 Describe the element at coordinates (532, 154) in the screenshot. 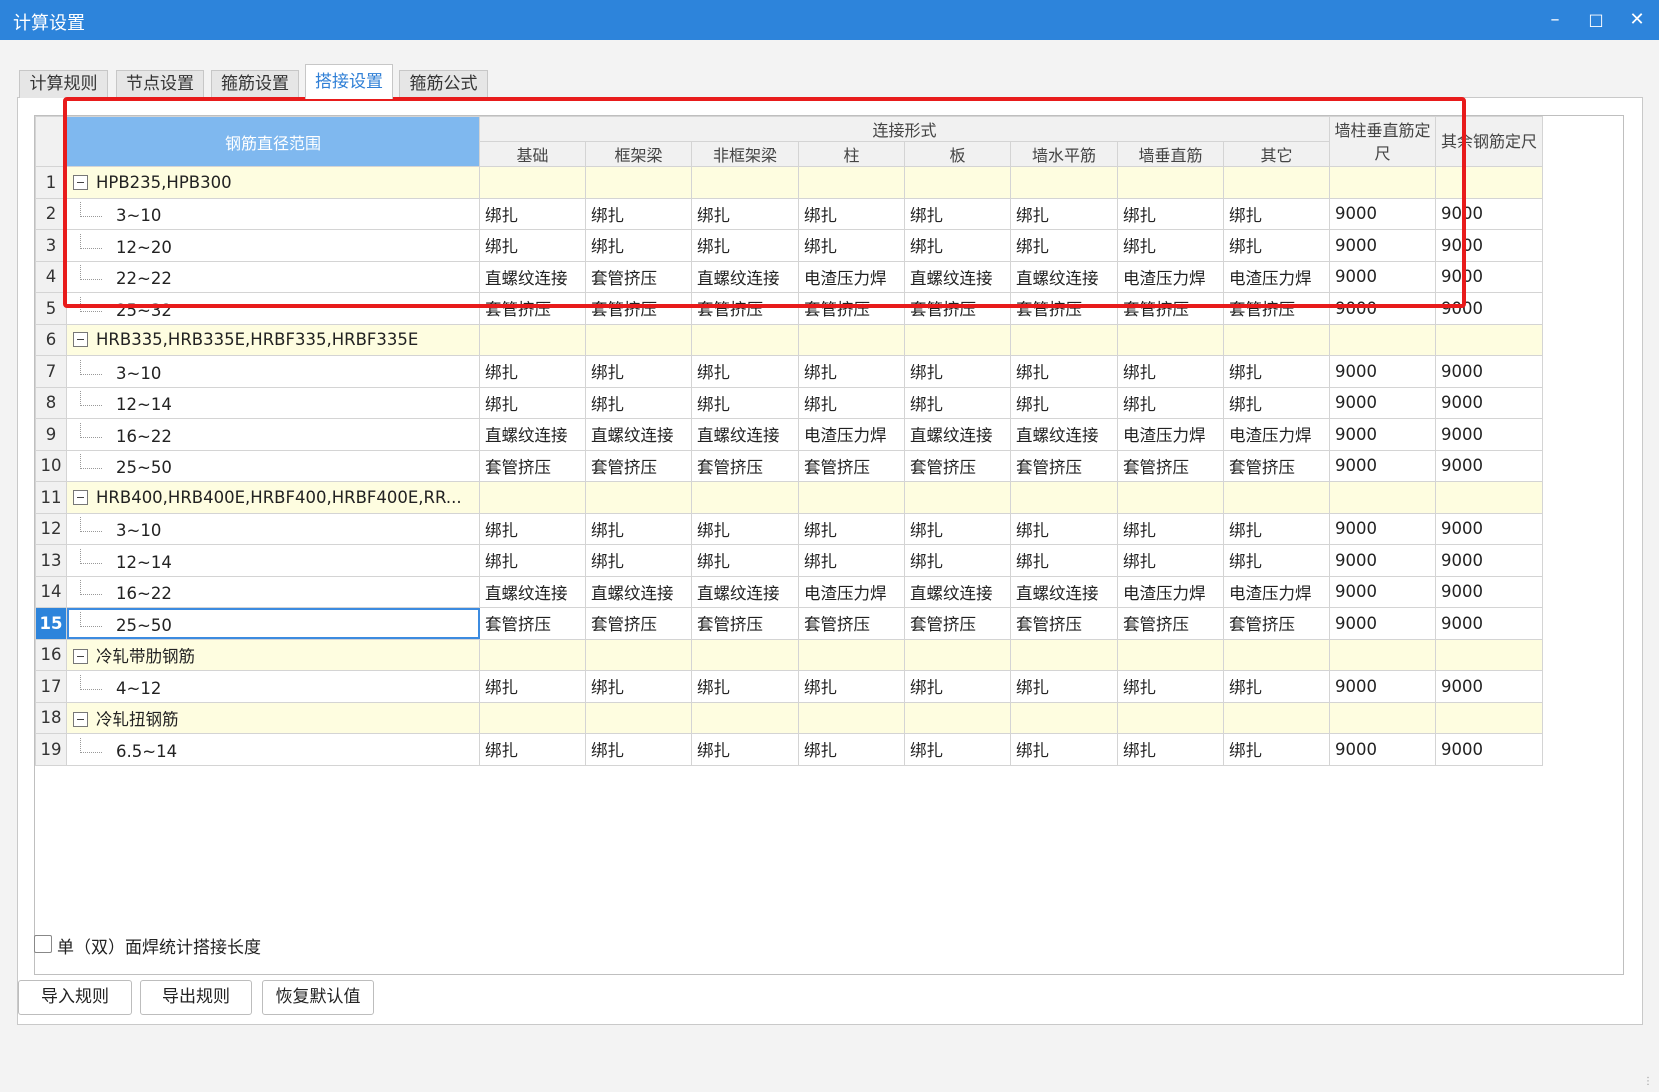

I see `header-col-0: 基础` at that location.